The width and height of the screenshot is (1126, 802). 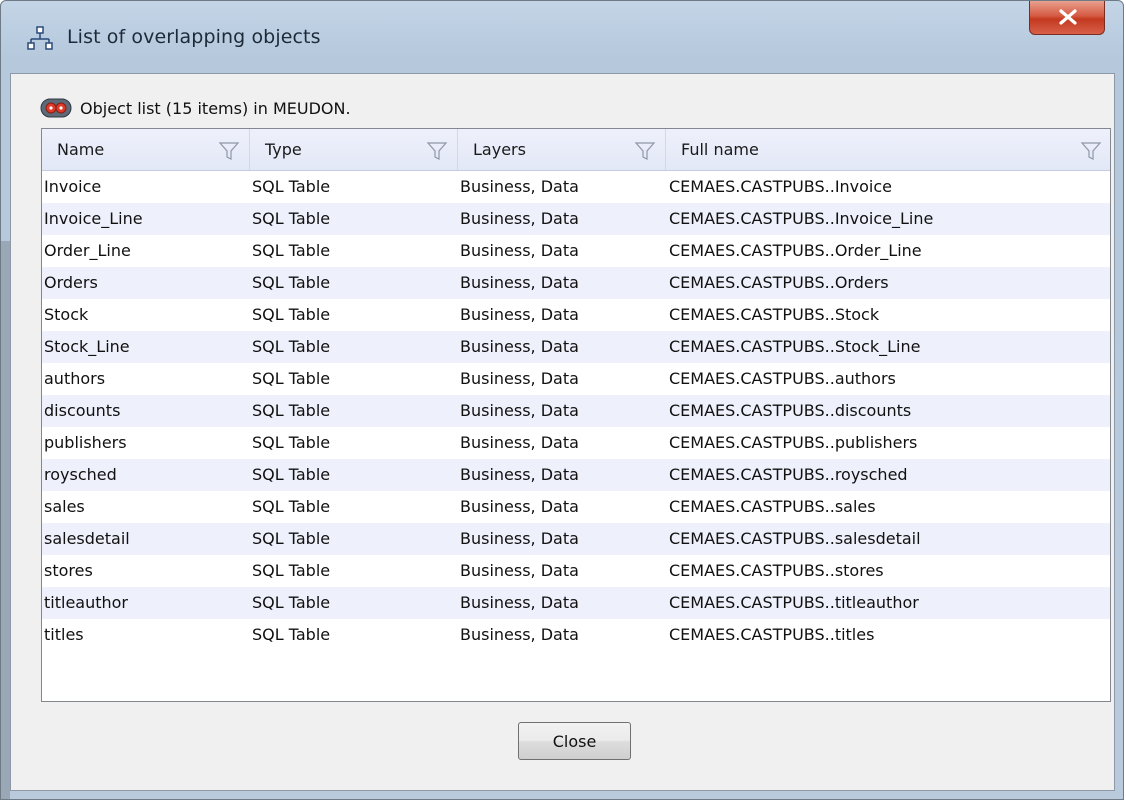 I want to click on cell-name: Invoice_Line, so click(x=93, y=218).